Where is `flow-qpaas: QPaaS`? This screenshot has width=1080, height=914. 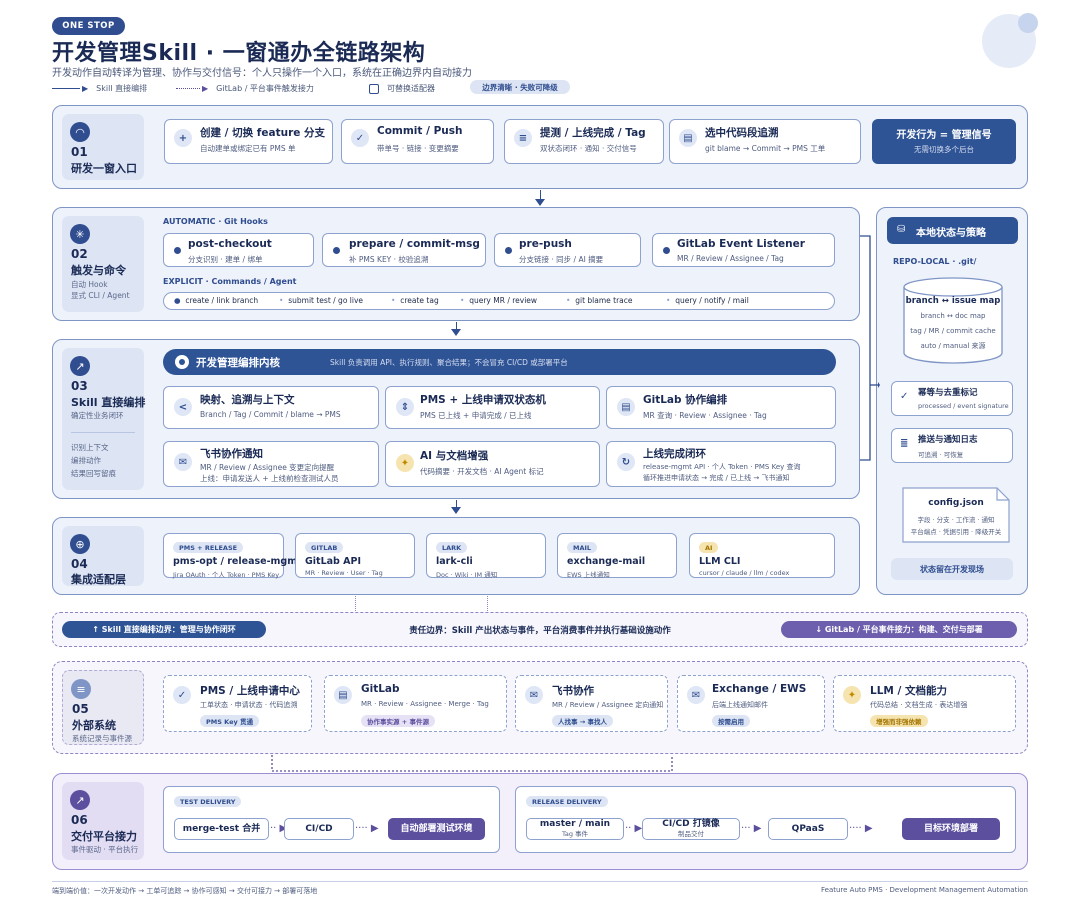
flow-qpaas: QPaaS is located at coordinates (808, 829).